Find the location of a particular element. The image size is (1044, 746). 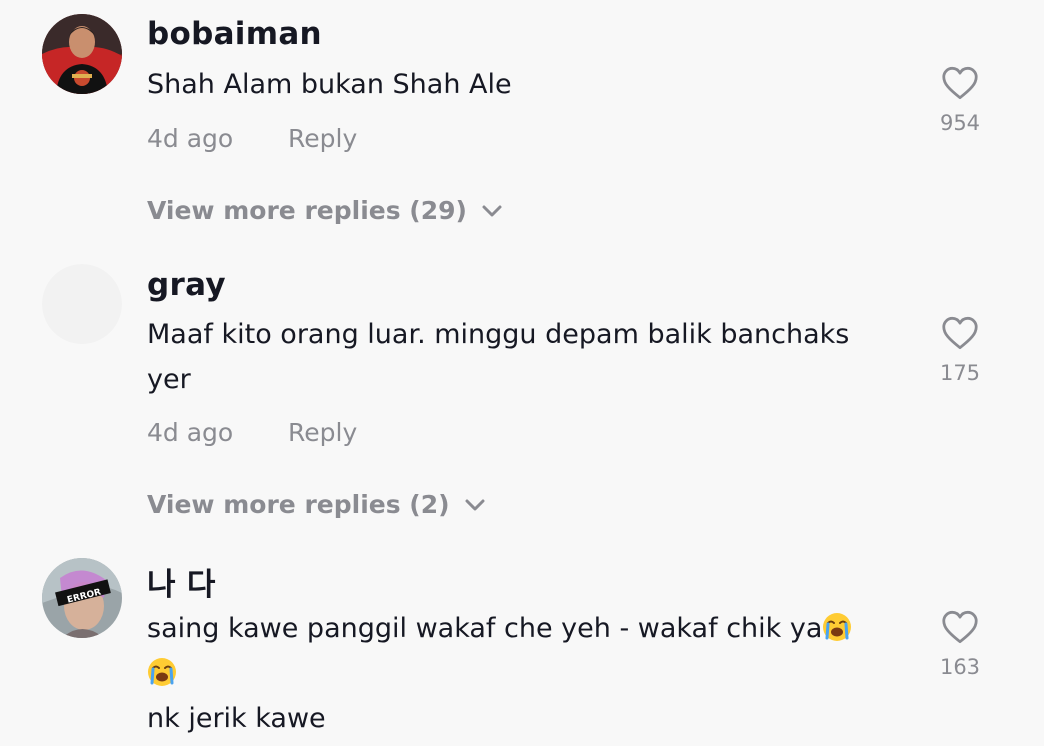

comment-text-line: nk jerik kawe is located at coordinates (236, 718).